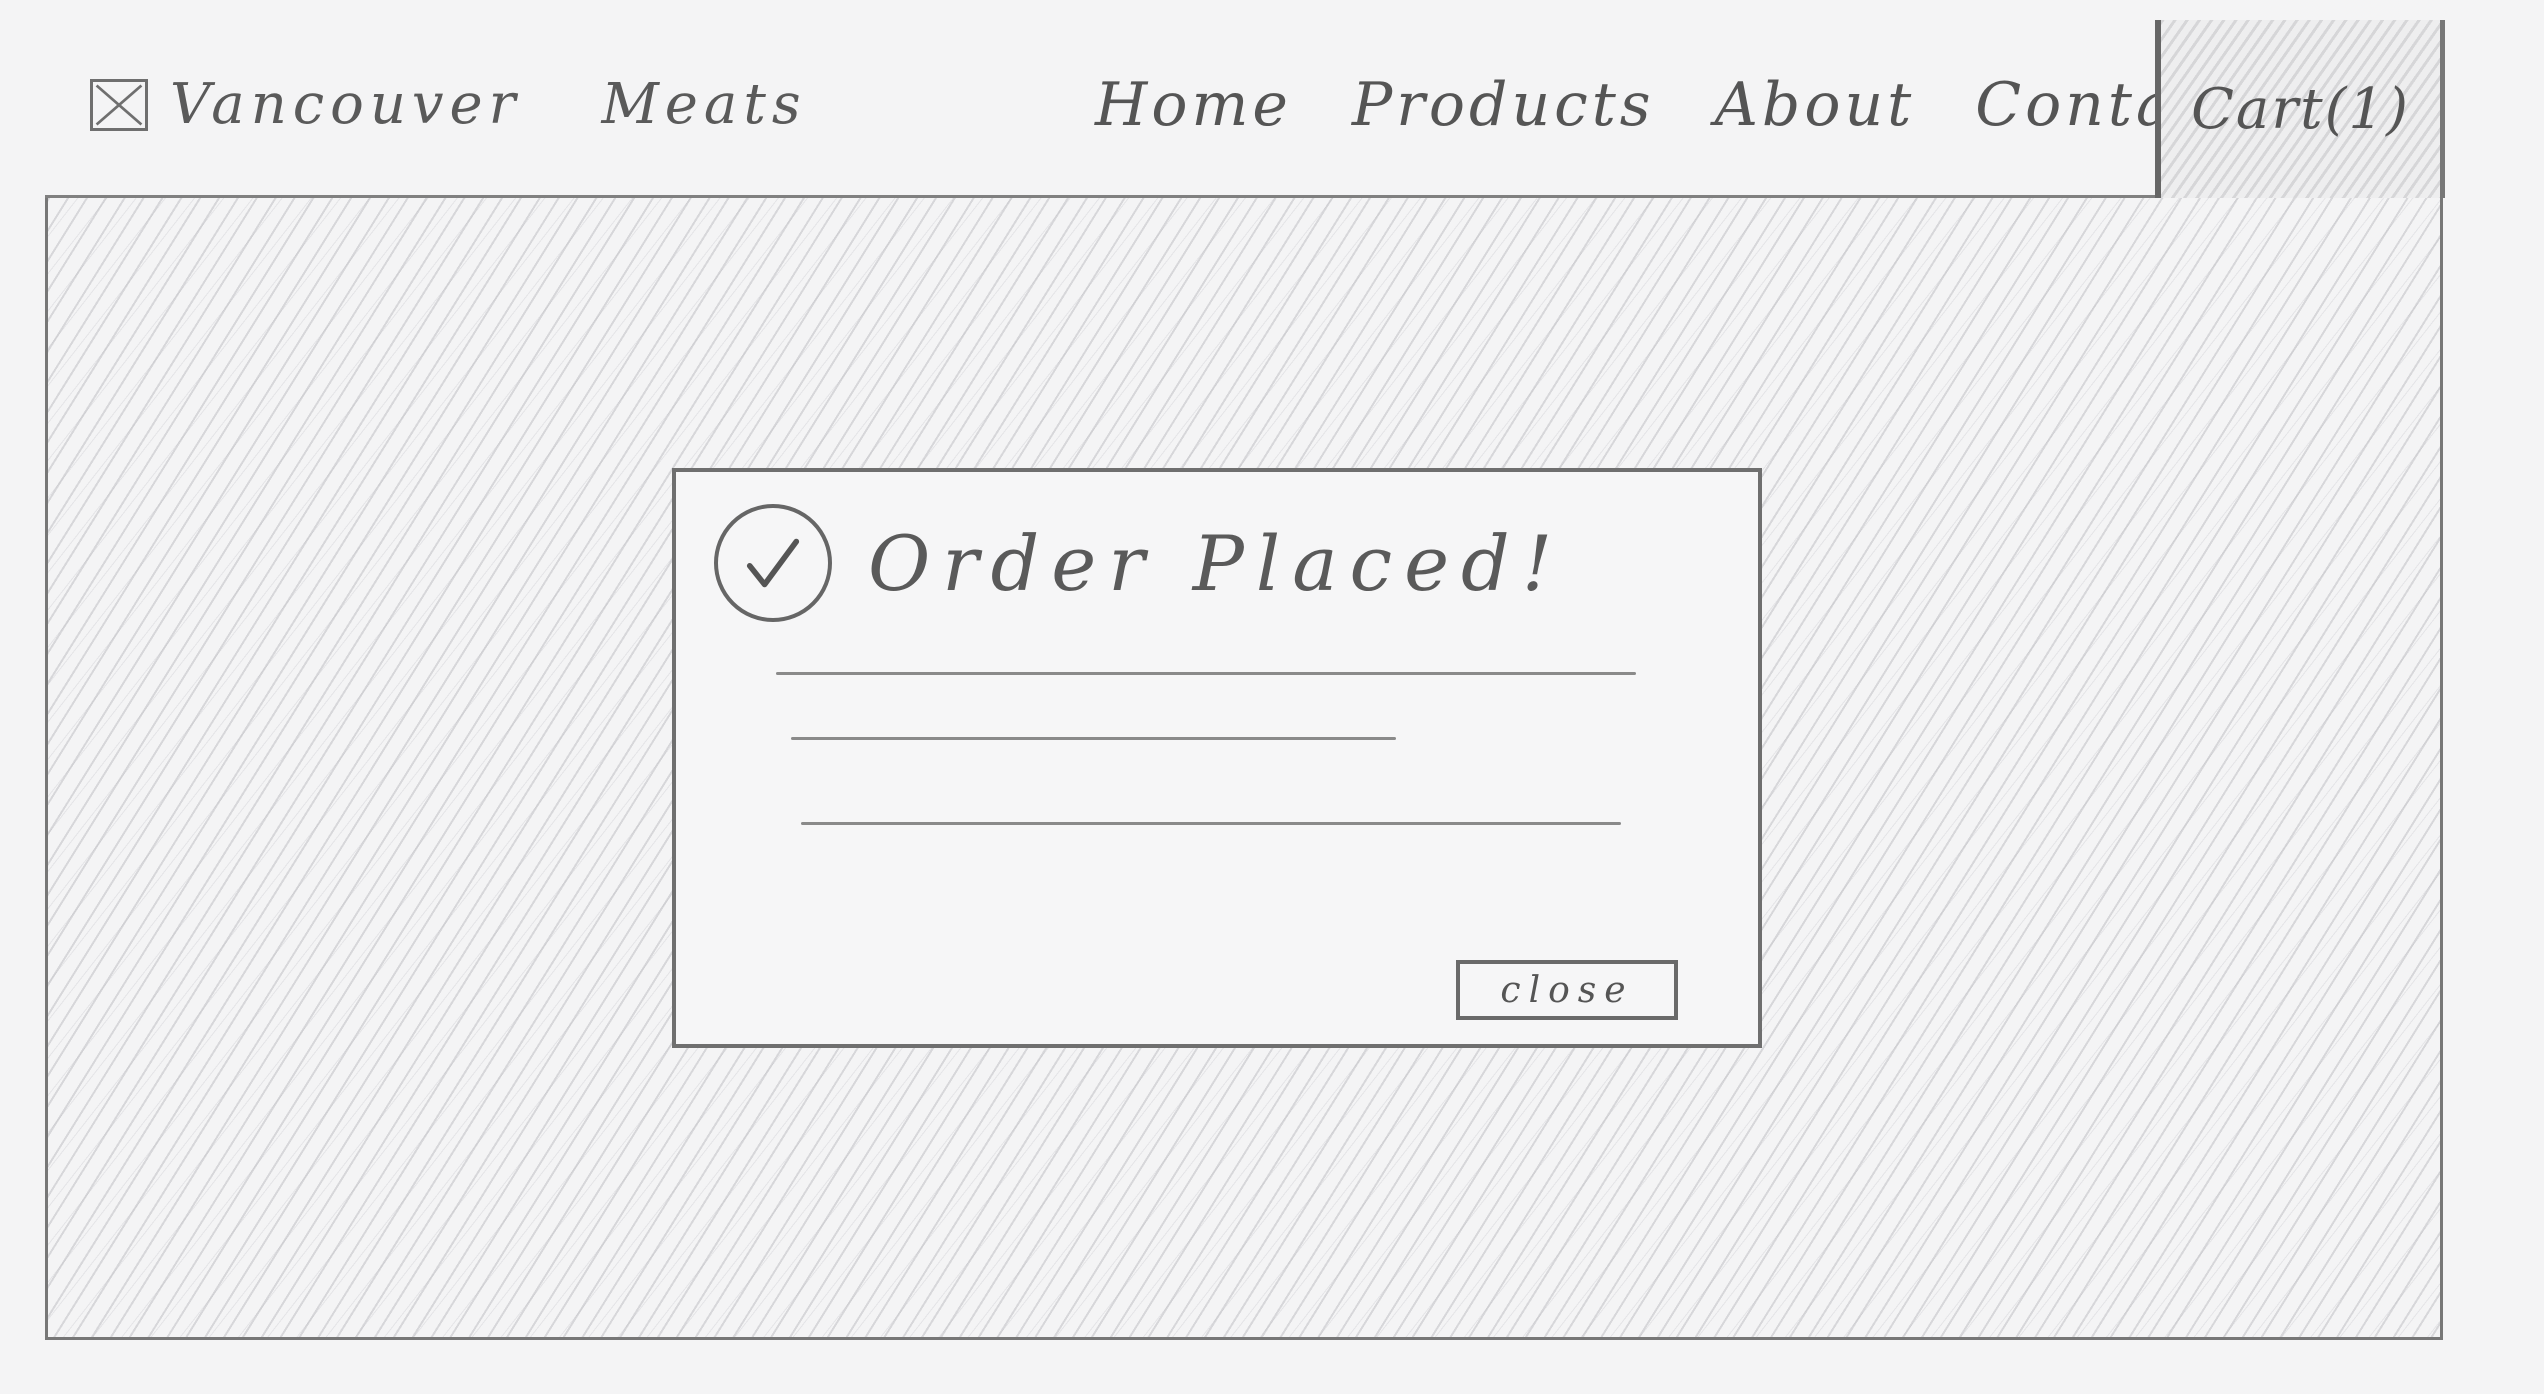 Image resolution: width=2544 pixels, height=1394 pixels. I want to click on image-placeholder-icon, so click(119, 104).